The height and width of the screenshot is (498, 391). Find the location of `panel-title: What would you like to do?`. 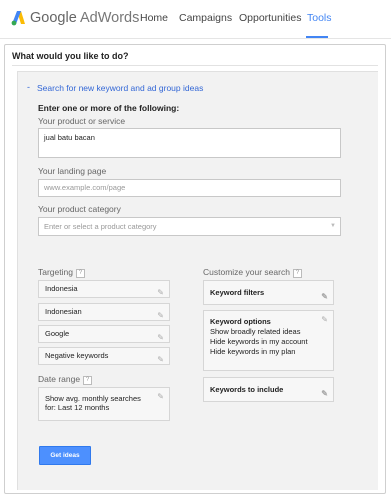

panel-title: What would you like to do? is located at coordinates (70, 56).